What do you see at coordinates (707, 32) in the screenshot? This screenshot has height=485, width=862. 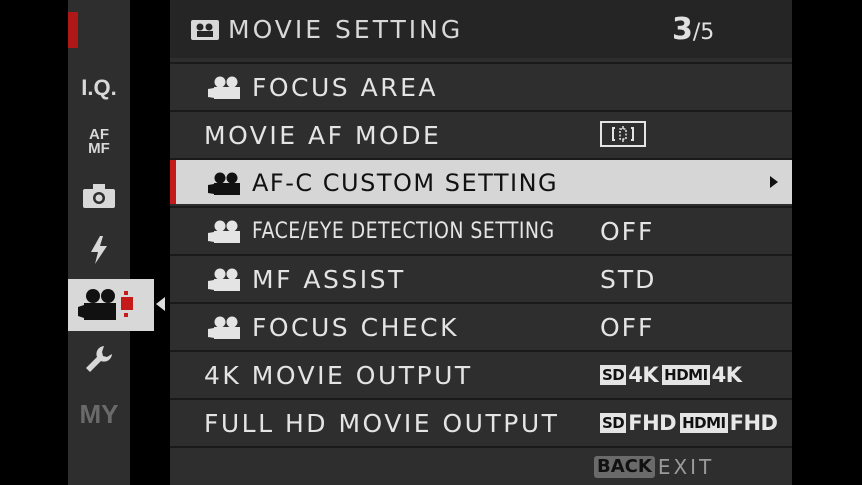 I see `page-total: 5` at bounding box center [707, 32].